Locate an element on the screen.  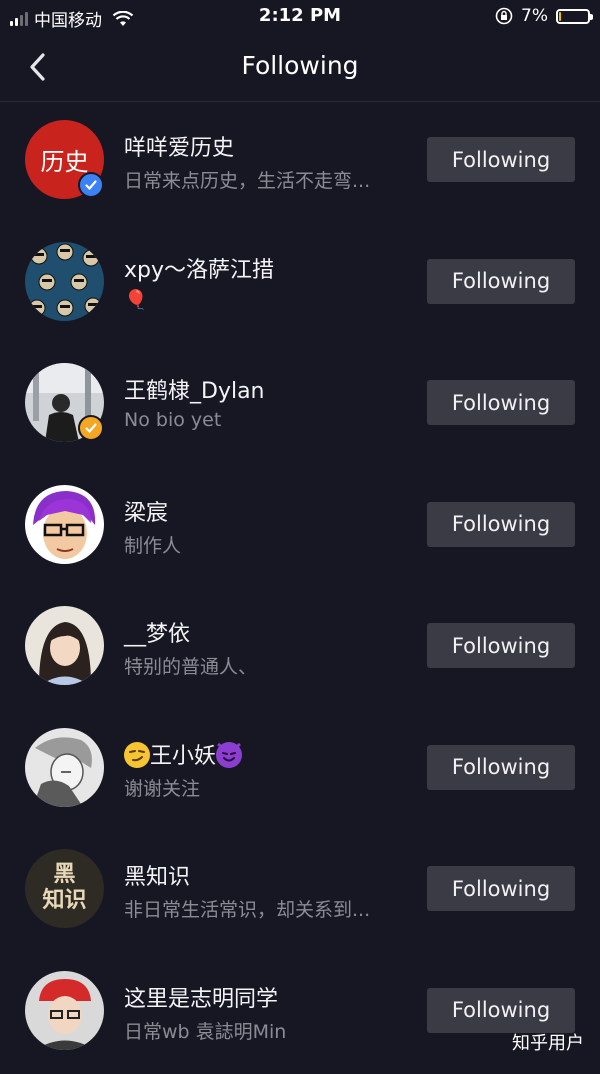
list-item: __梦依 特别的普通人、 Following is located at coordinates (300, 649).